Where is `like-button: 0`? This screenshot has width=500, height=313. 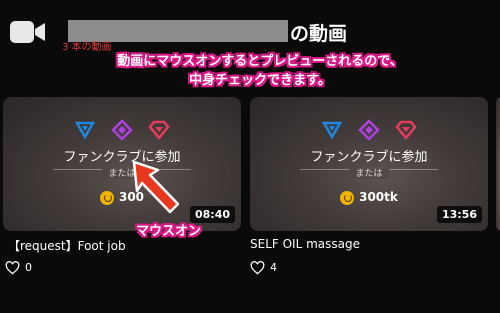 like-button: 0 is located at coordinates (18, 268).